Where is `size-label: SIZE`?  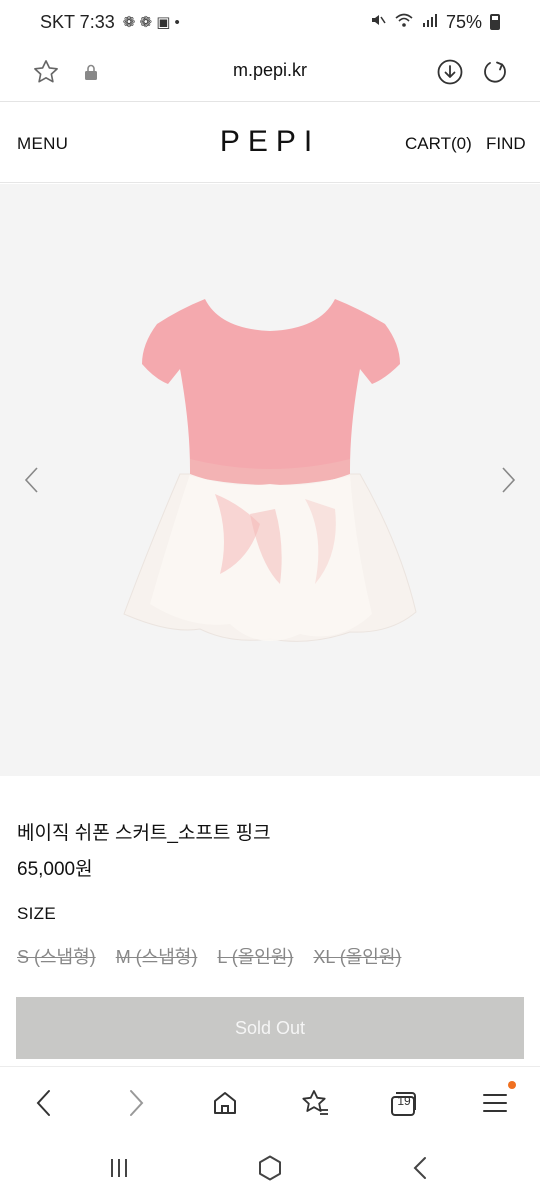 size-label: SIZE is located at coordinates (36, 913).